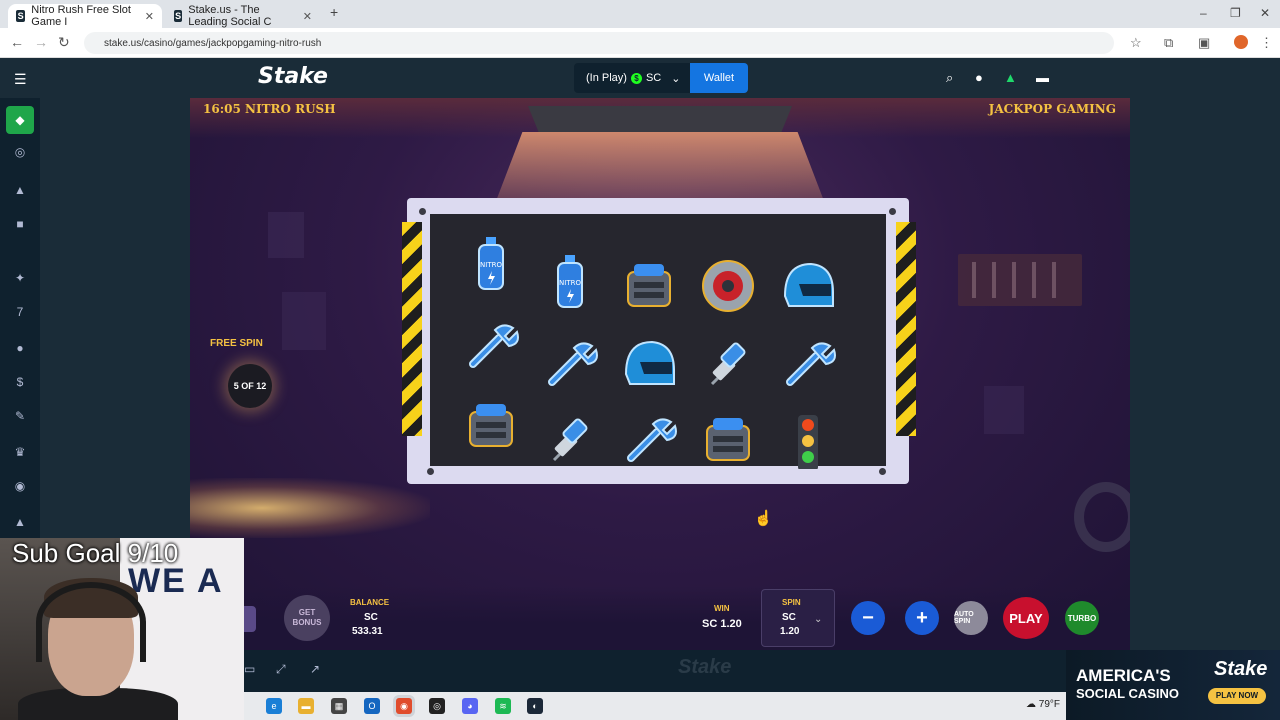 The height and width of the screenshot is (720, 1280). I want to click on balance-state: (In Play), so click(606, 78).